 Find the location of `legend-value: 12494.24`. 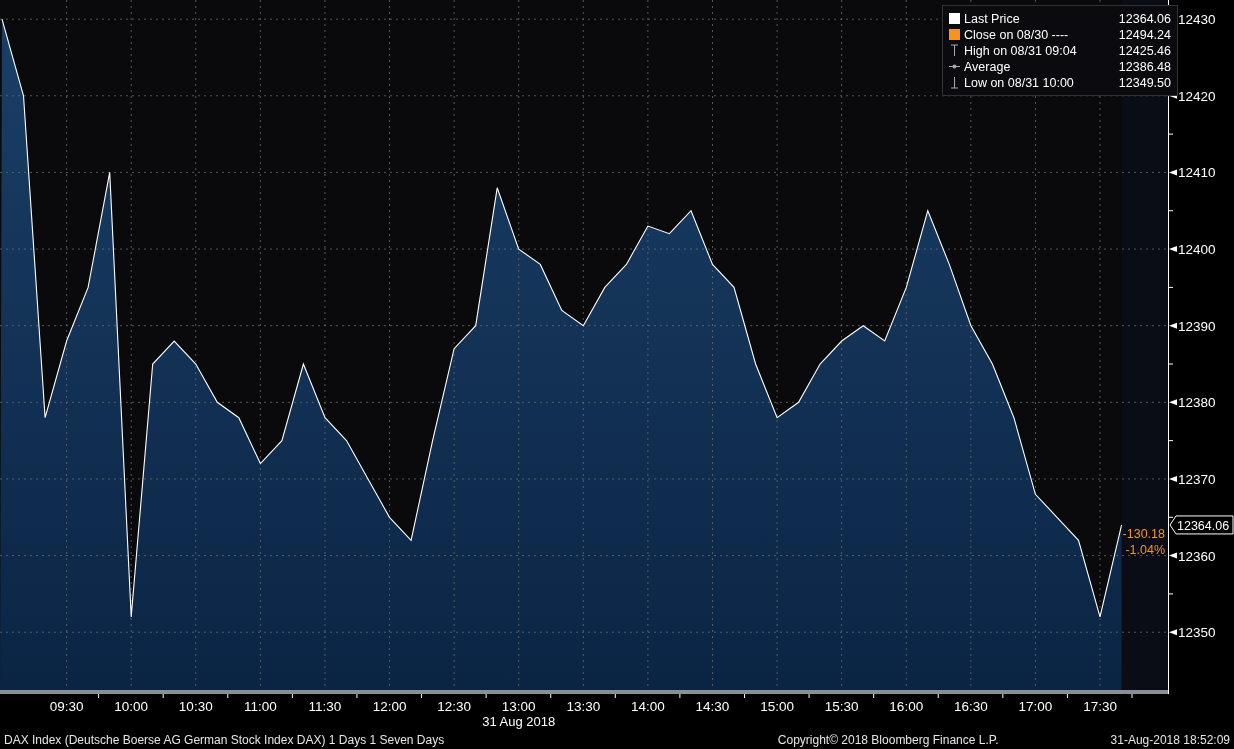

legend-value: 12494.24 is located at coordinates (1144, 34).